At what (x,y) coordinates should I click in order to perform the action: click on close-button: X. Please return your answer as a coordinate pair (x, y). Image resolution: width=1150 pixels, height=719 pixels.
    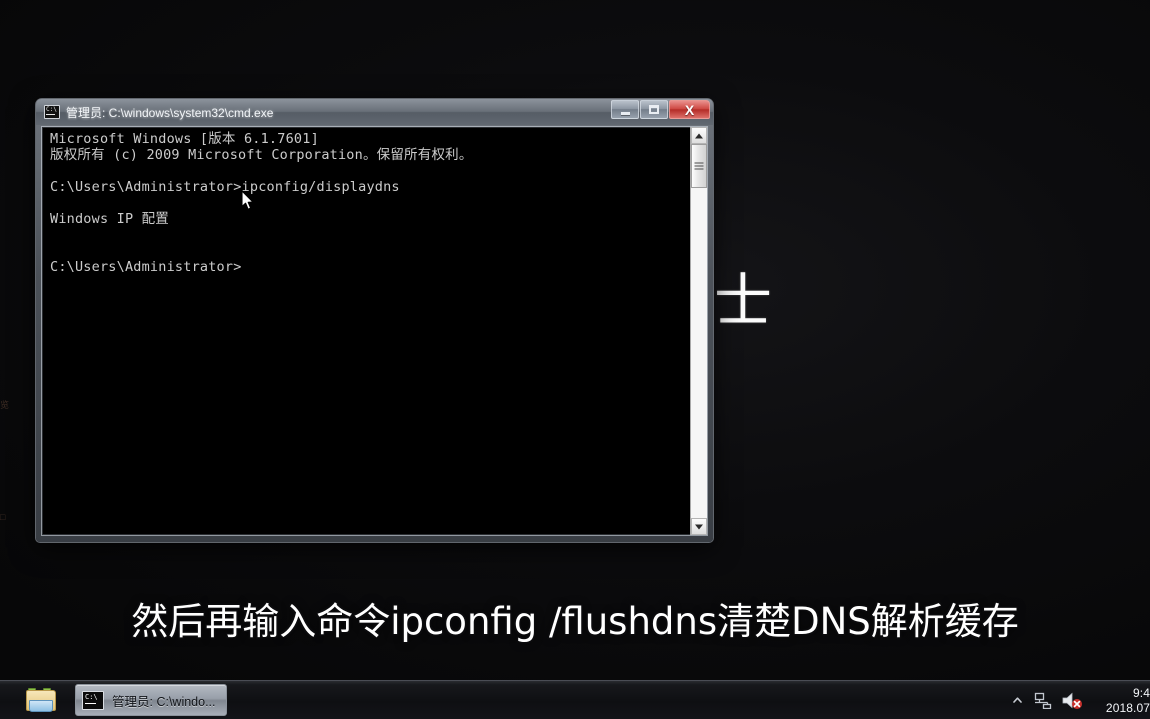
    Looking at the image, I should click on (689, 109).